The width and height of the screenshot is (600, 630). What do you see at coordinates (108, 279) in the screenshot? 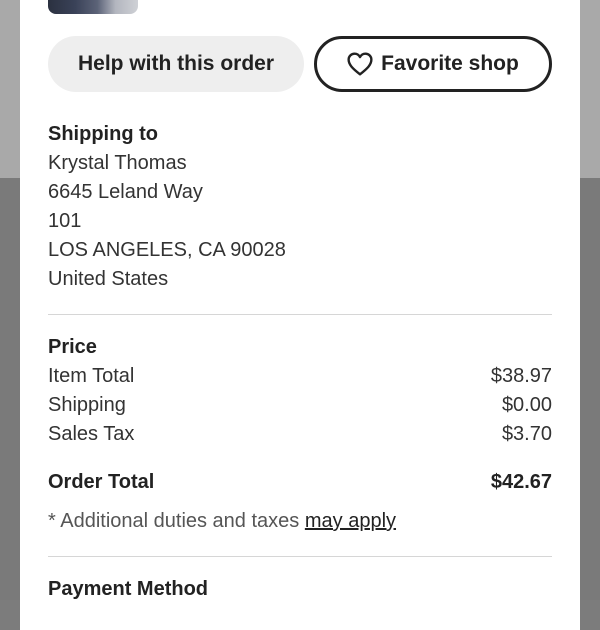
I see `shipping-country: United States` at bounding box center [108, 279].